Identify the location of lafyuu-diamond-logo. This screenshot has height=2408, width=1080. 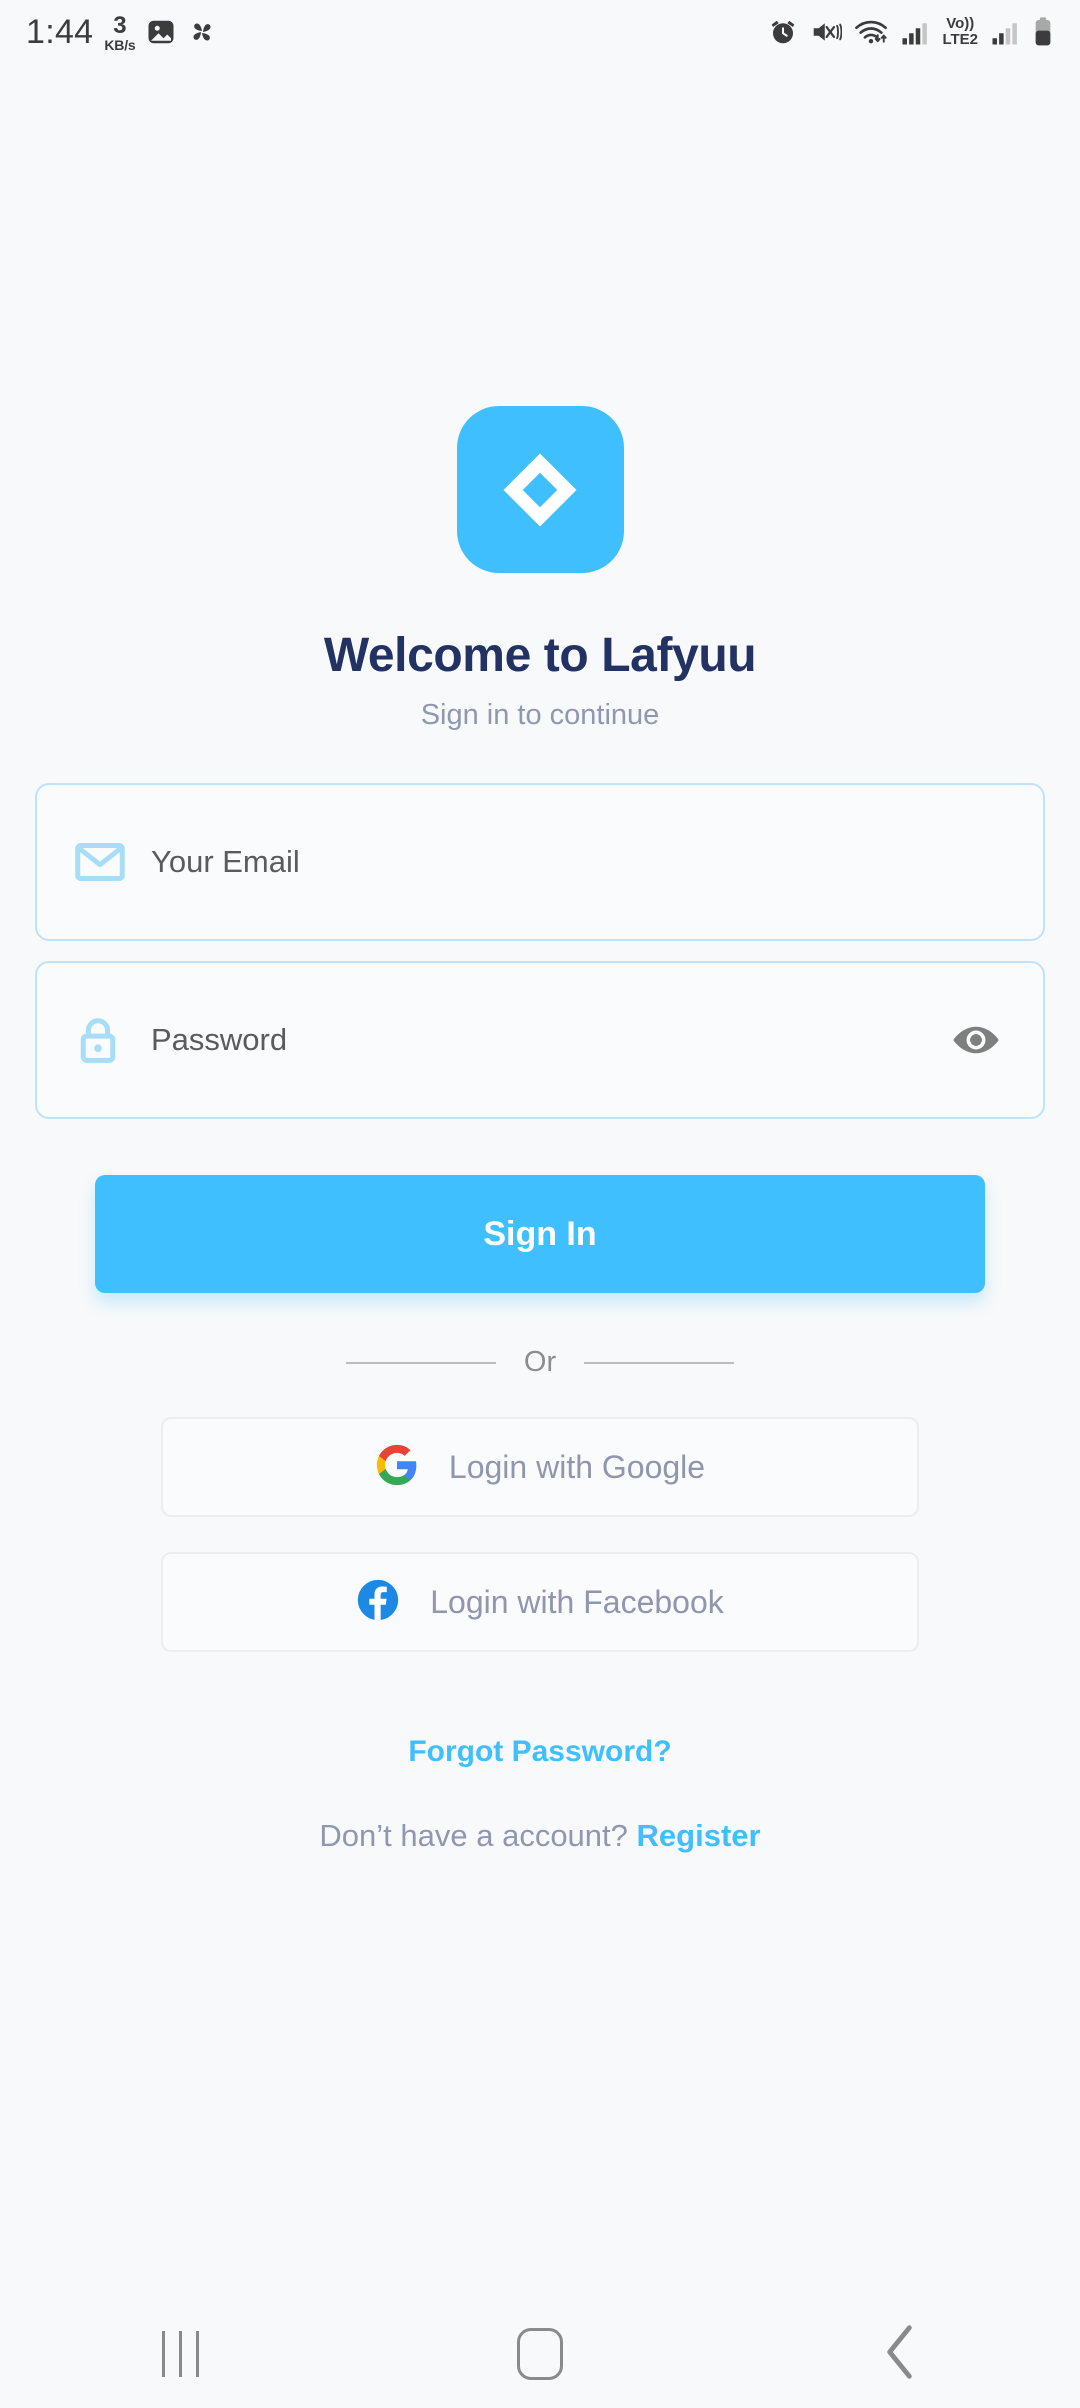
(540, 489).